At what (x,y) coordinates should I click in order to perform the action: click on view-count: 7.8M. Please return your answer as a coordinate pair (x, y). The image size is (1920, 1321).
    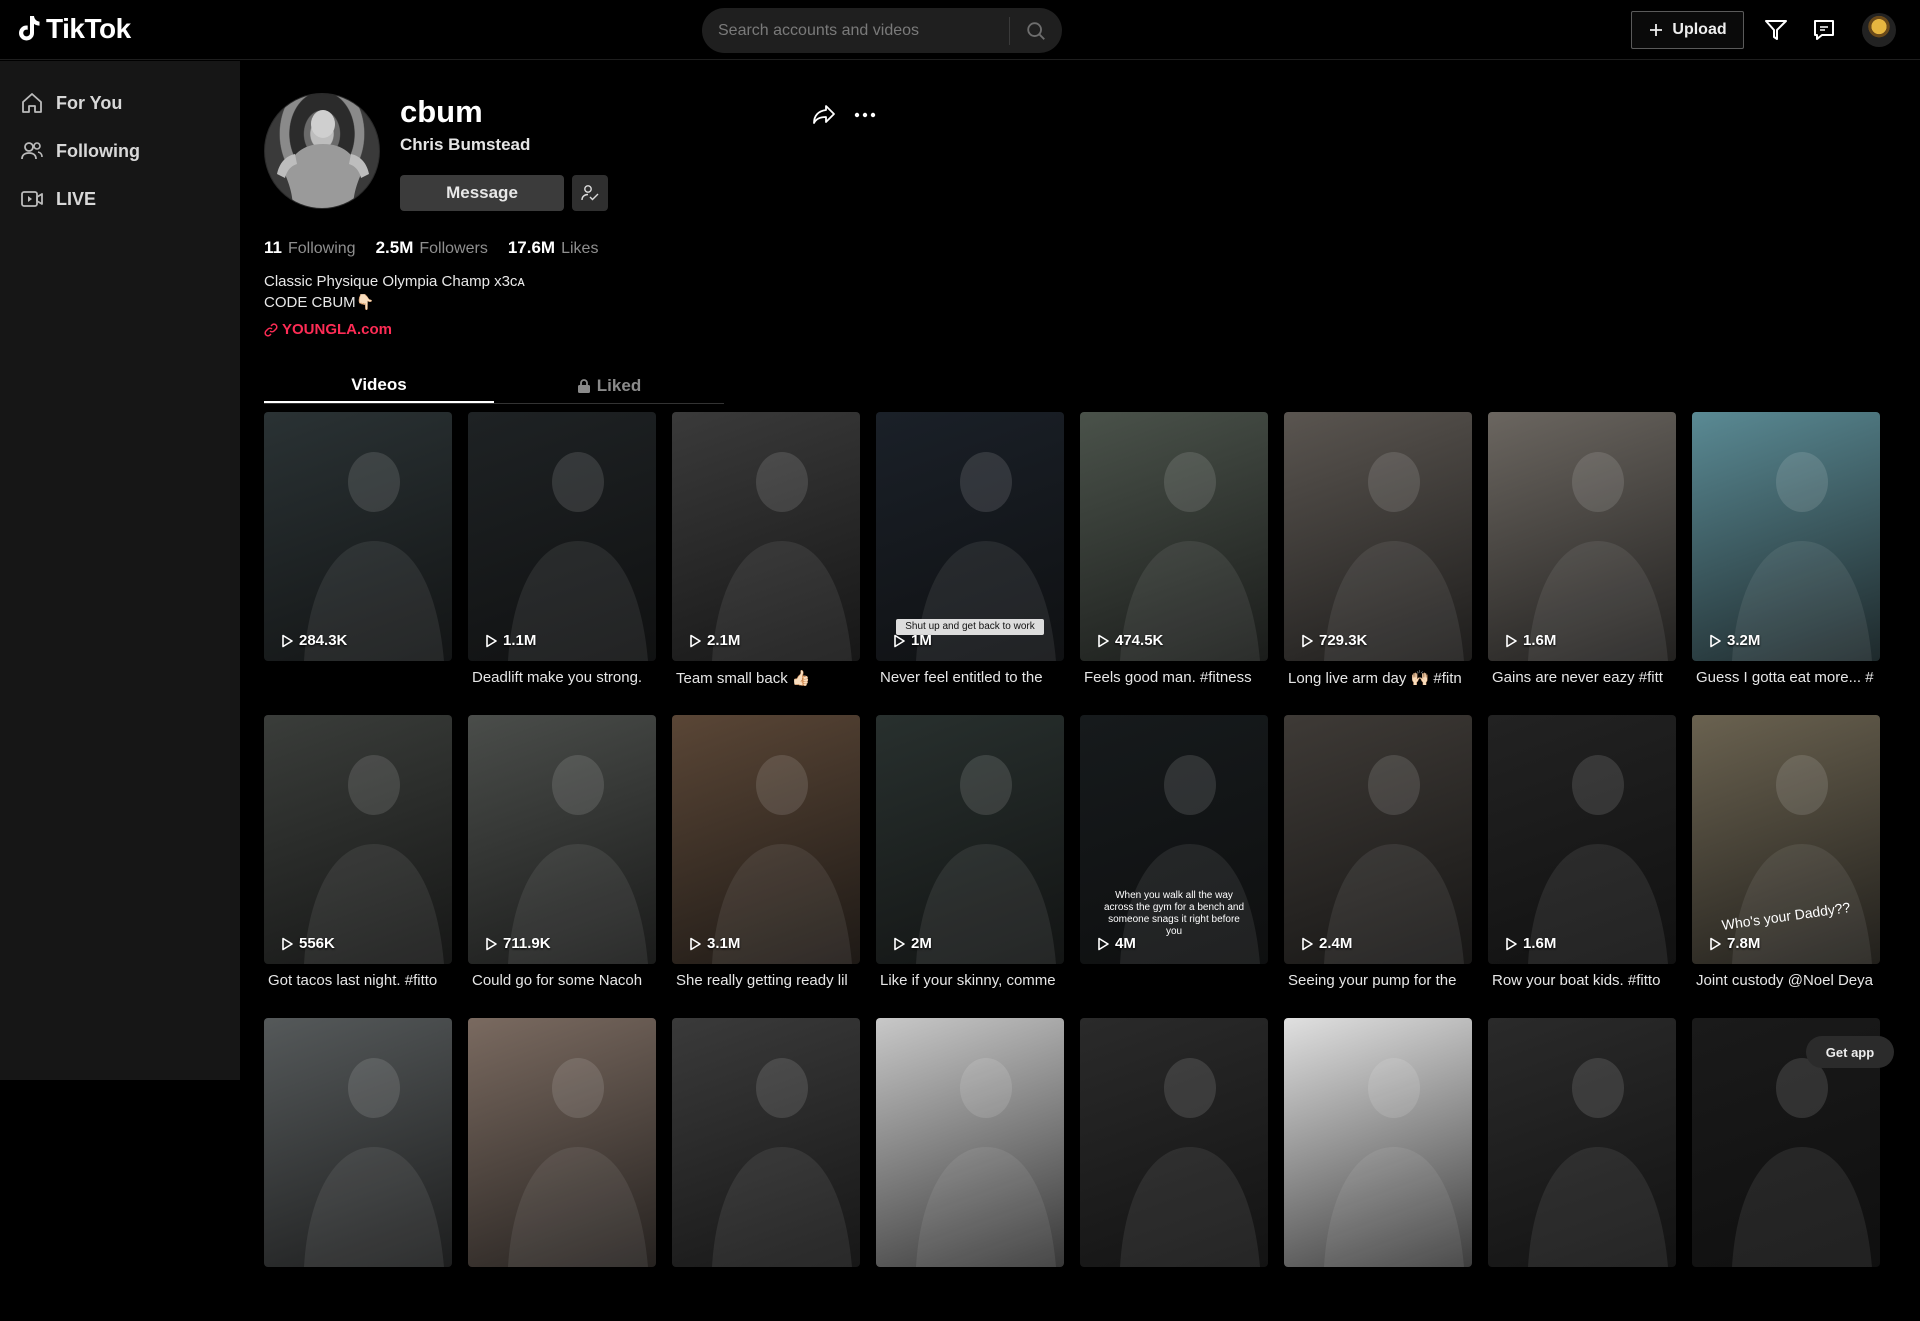
    Looking at the image, I should click on (1734, 943).